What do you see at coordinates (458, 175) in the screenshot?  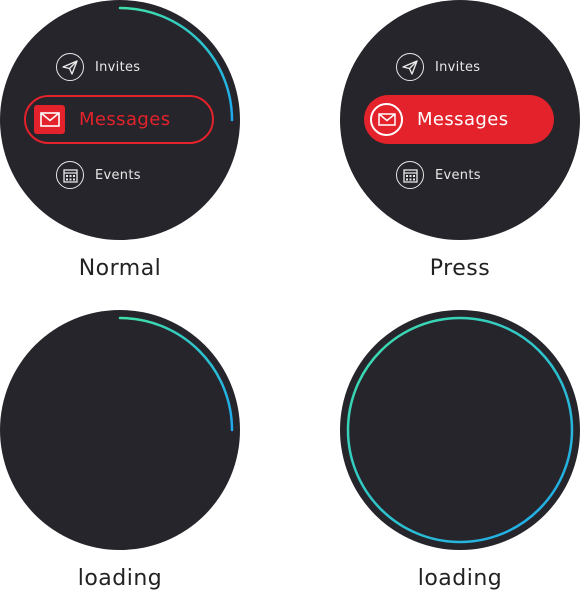 I see `menu-item-label: Events` at bounding box center [458, 175].